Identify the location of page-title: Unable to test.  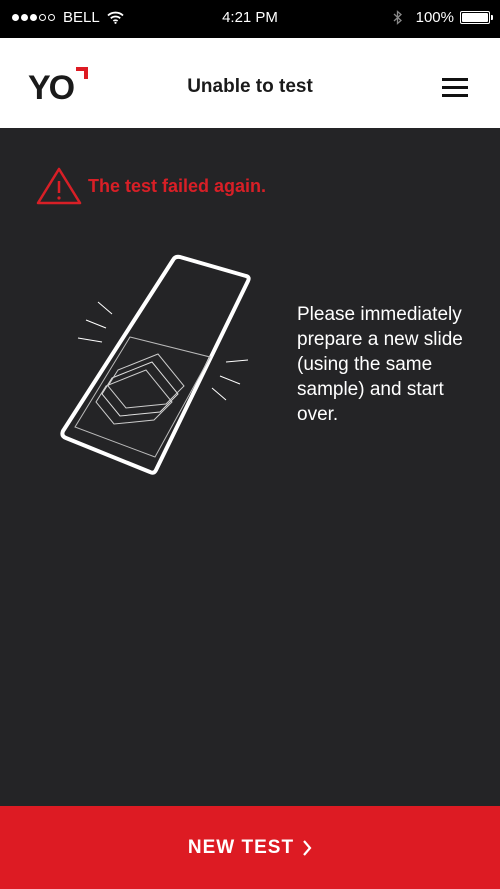
(250, 86).